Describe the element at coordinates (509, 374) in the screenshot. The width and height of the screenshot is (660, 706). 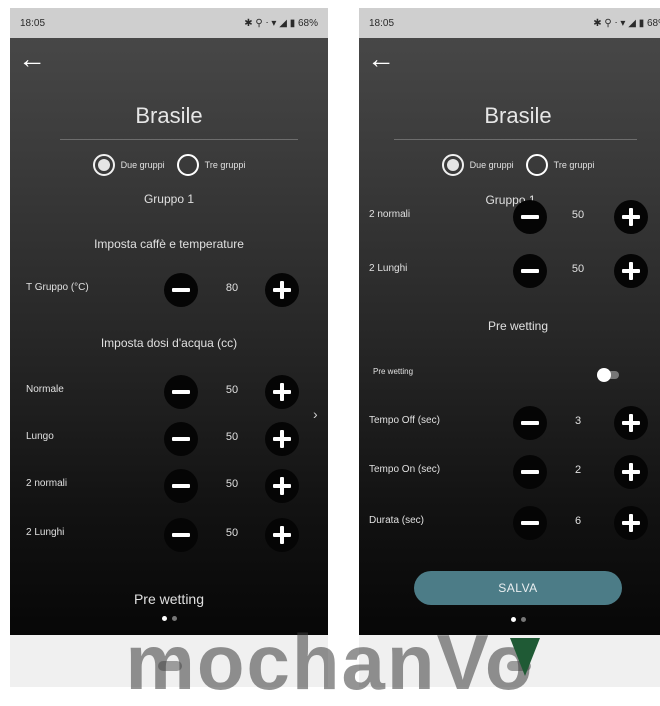
I see `toggle-row: Pre wetting` at that location.